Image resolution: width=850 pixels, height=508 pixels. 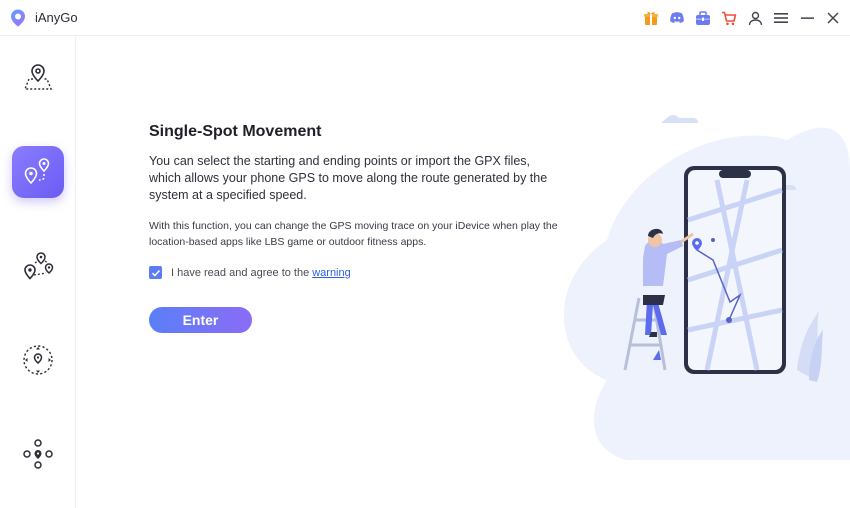 What do you see at coordinates (359, 272) in the screenshot?
I see `agree-row: I have read and agree to the warning` at bounding box center [359, 272].